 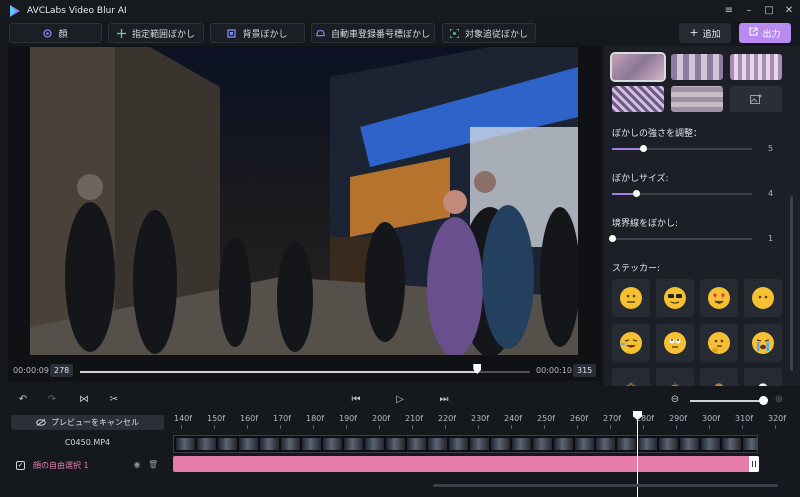 I want to click on zoom-in-icon: ⊕, so click(x=779, y=400).